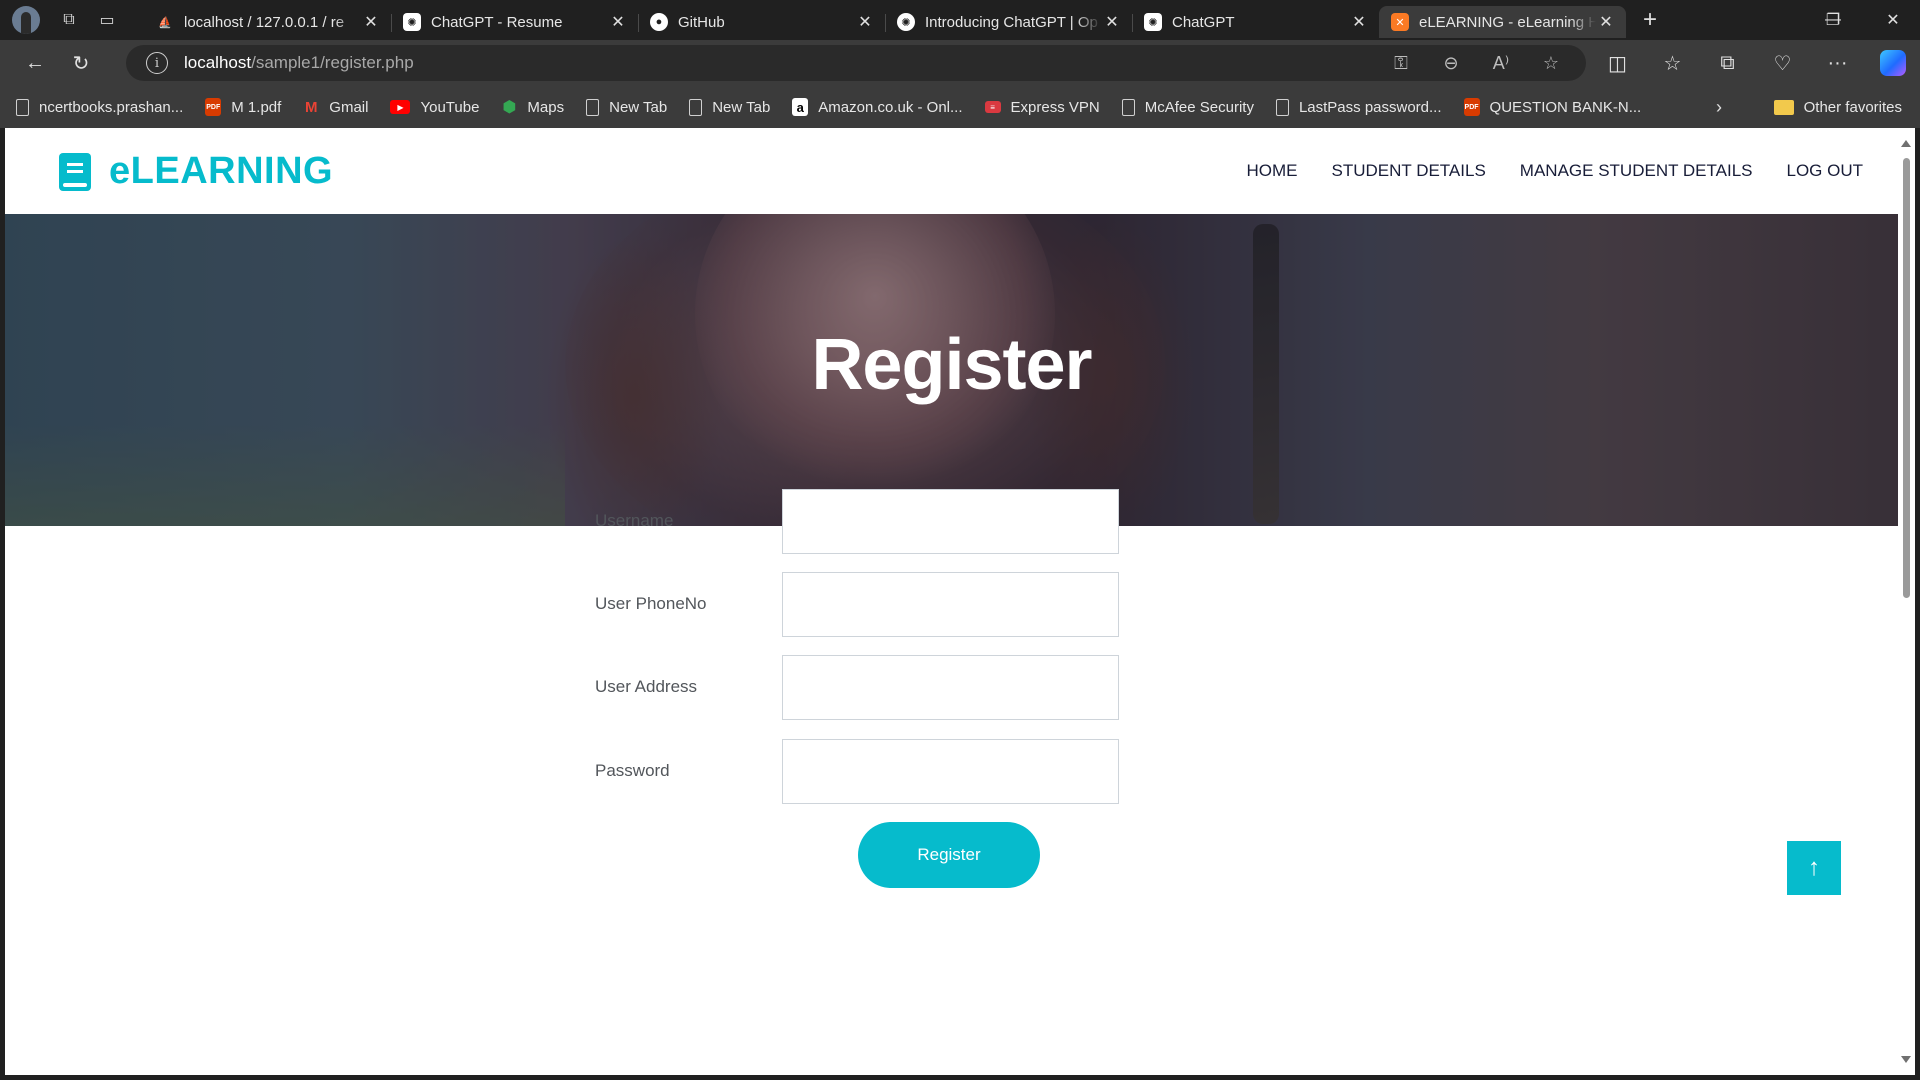 Image resolution: width=1920 pixels, height=1080 pixels. I want to click on tab-title: ChatGPT - Resume, so click(497, 22).